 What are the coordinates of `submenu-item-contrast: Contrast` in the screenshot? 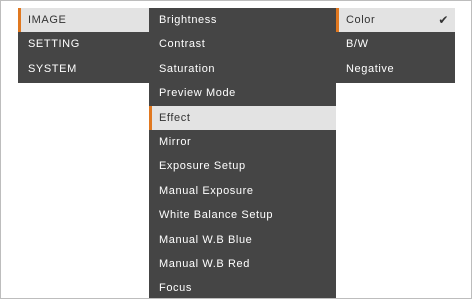 It's located at (242, 44).